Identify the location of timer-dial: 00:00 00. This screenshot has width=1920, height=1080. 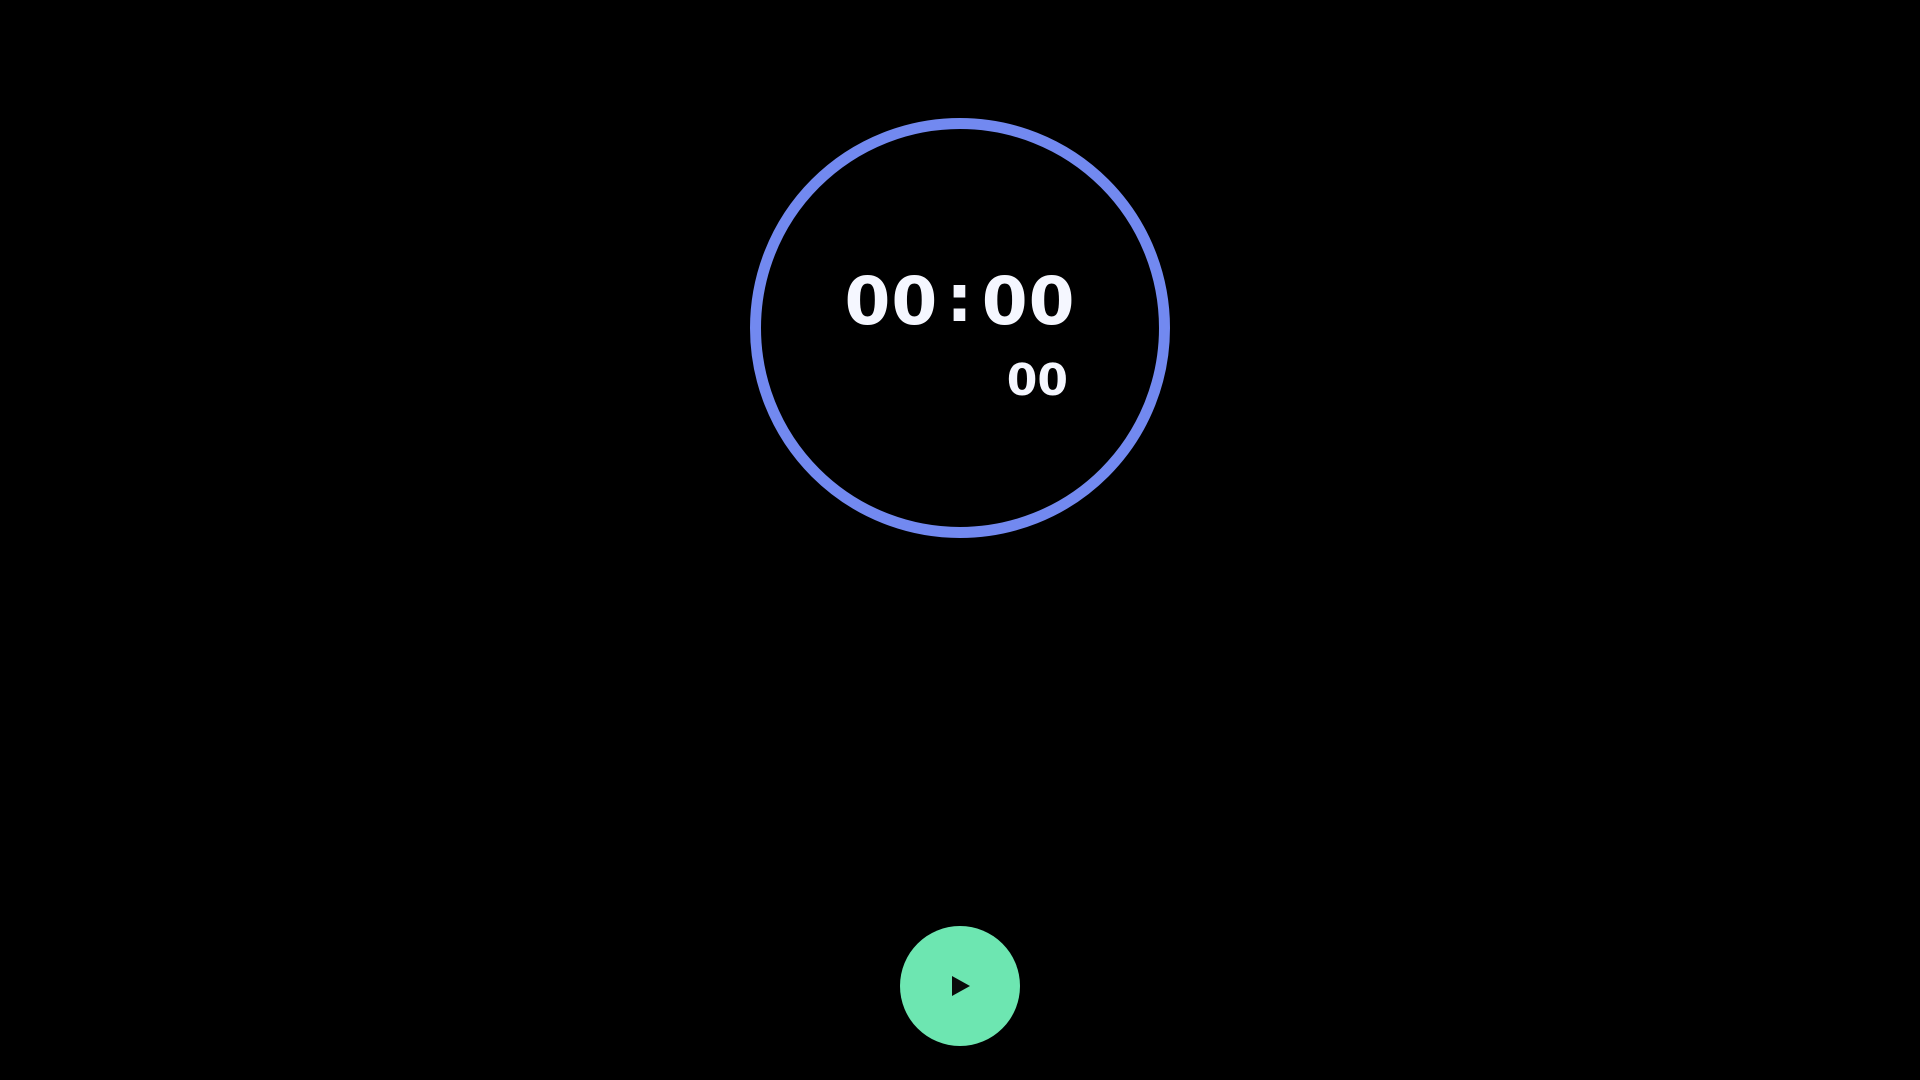
(960, 328).